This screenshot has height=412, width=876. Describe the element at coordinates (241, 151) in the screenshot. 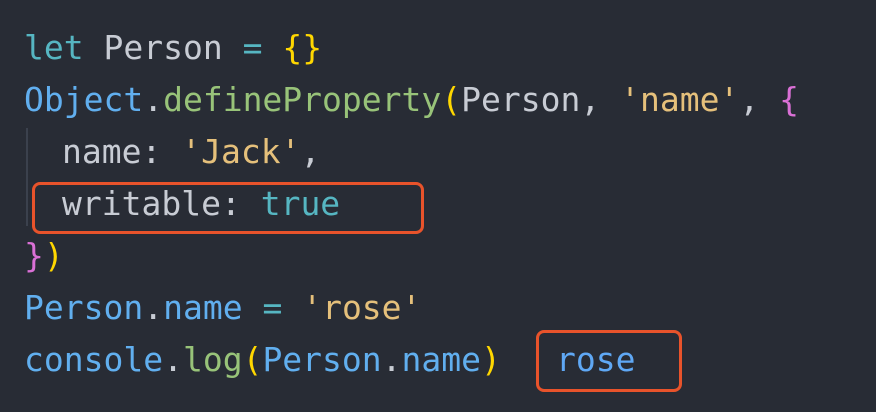

I see `string-jack: 'Jack'` at that location.